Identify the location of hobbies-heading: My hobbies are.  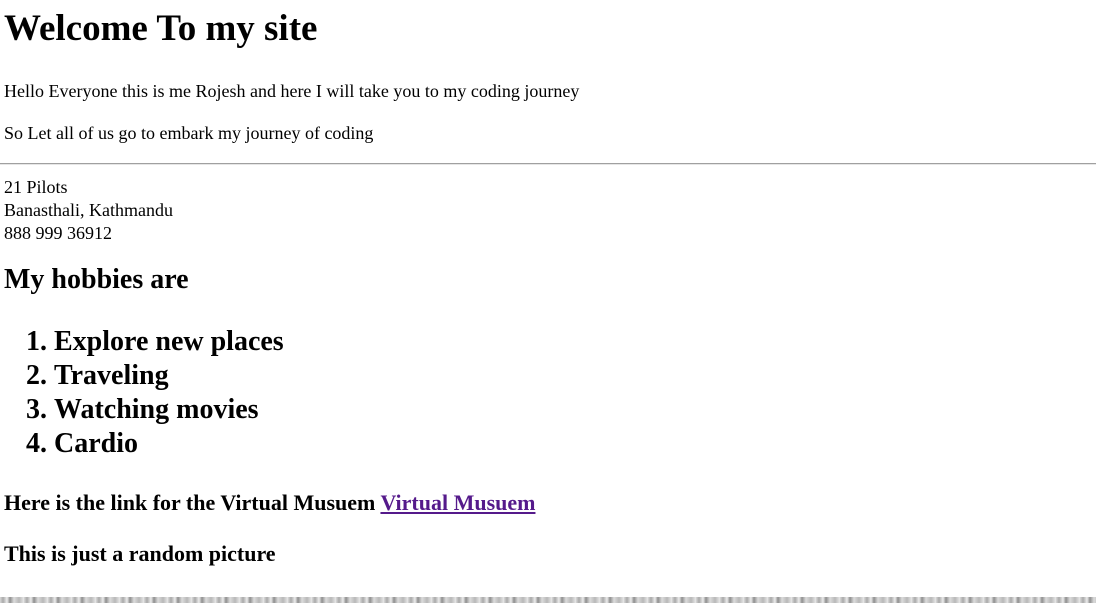
(96, 279).